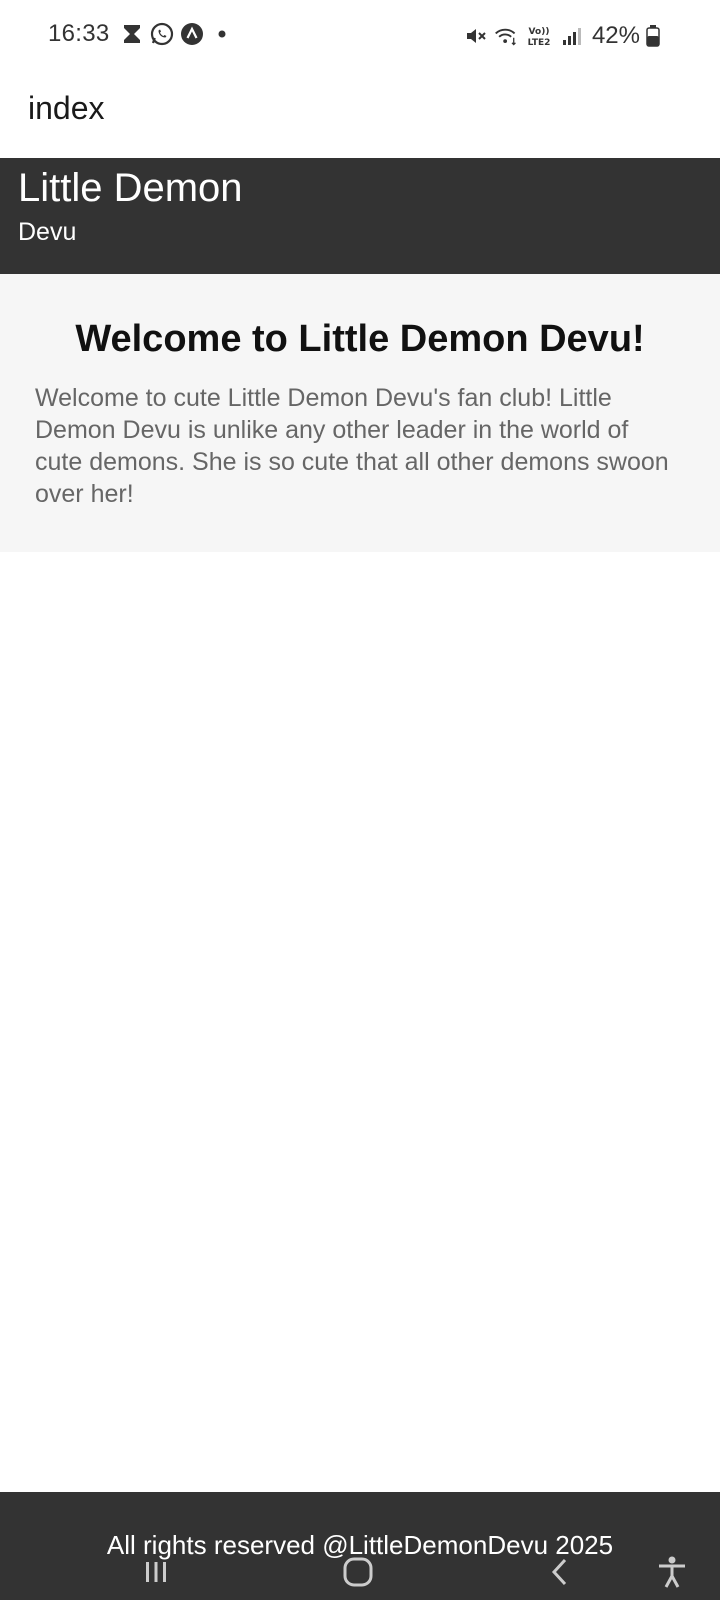 This screenshot has width=720, height=1600. Describe the element at coordinates (672, 1572) in the screenshot. I see `accessibility-icon` at that location.